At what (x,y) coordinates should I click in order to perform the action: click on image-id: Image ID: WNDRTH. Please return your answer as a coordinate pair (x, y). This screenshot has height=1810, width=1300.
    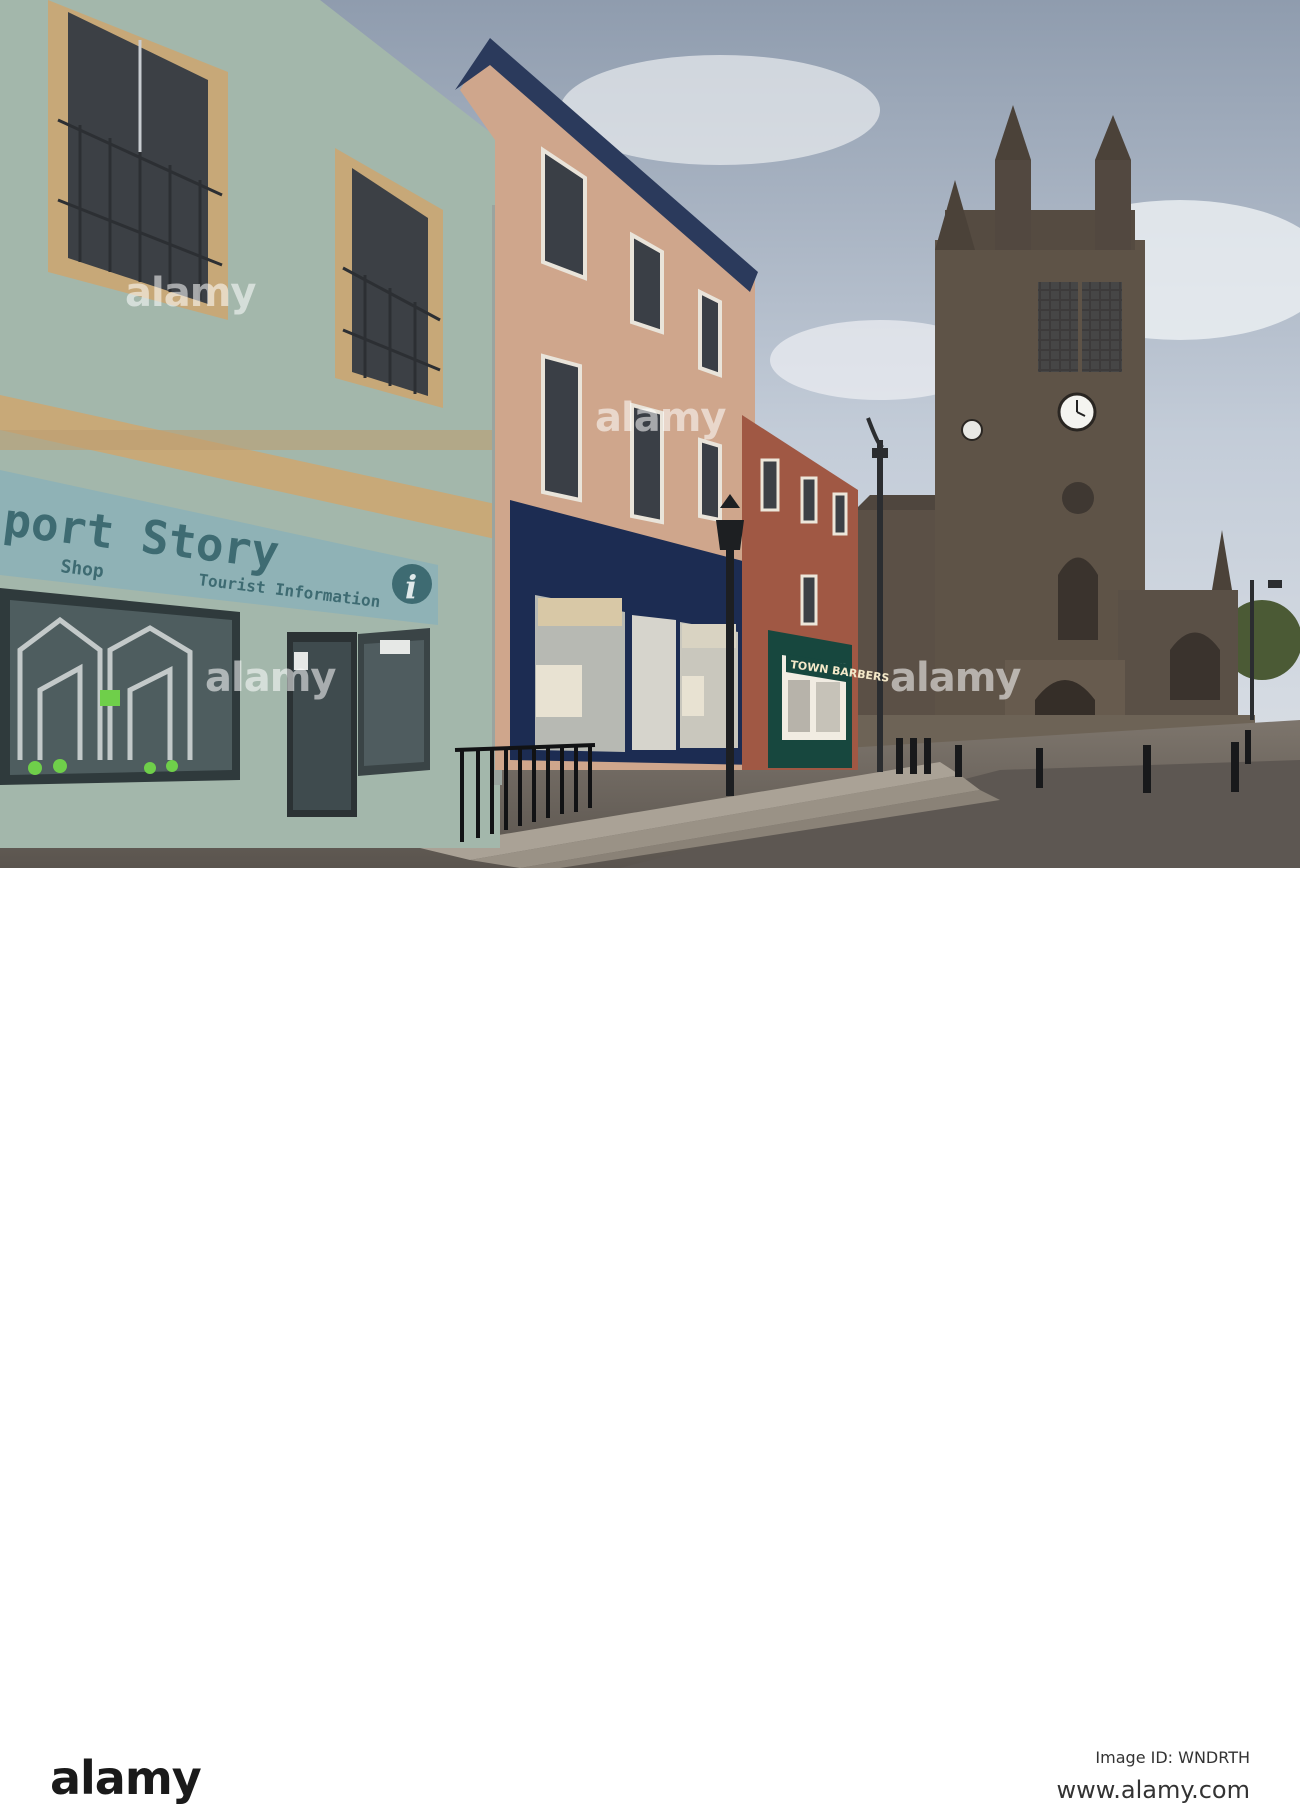
    Looking at the image, I should click on (1172, 1757).